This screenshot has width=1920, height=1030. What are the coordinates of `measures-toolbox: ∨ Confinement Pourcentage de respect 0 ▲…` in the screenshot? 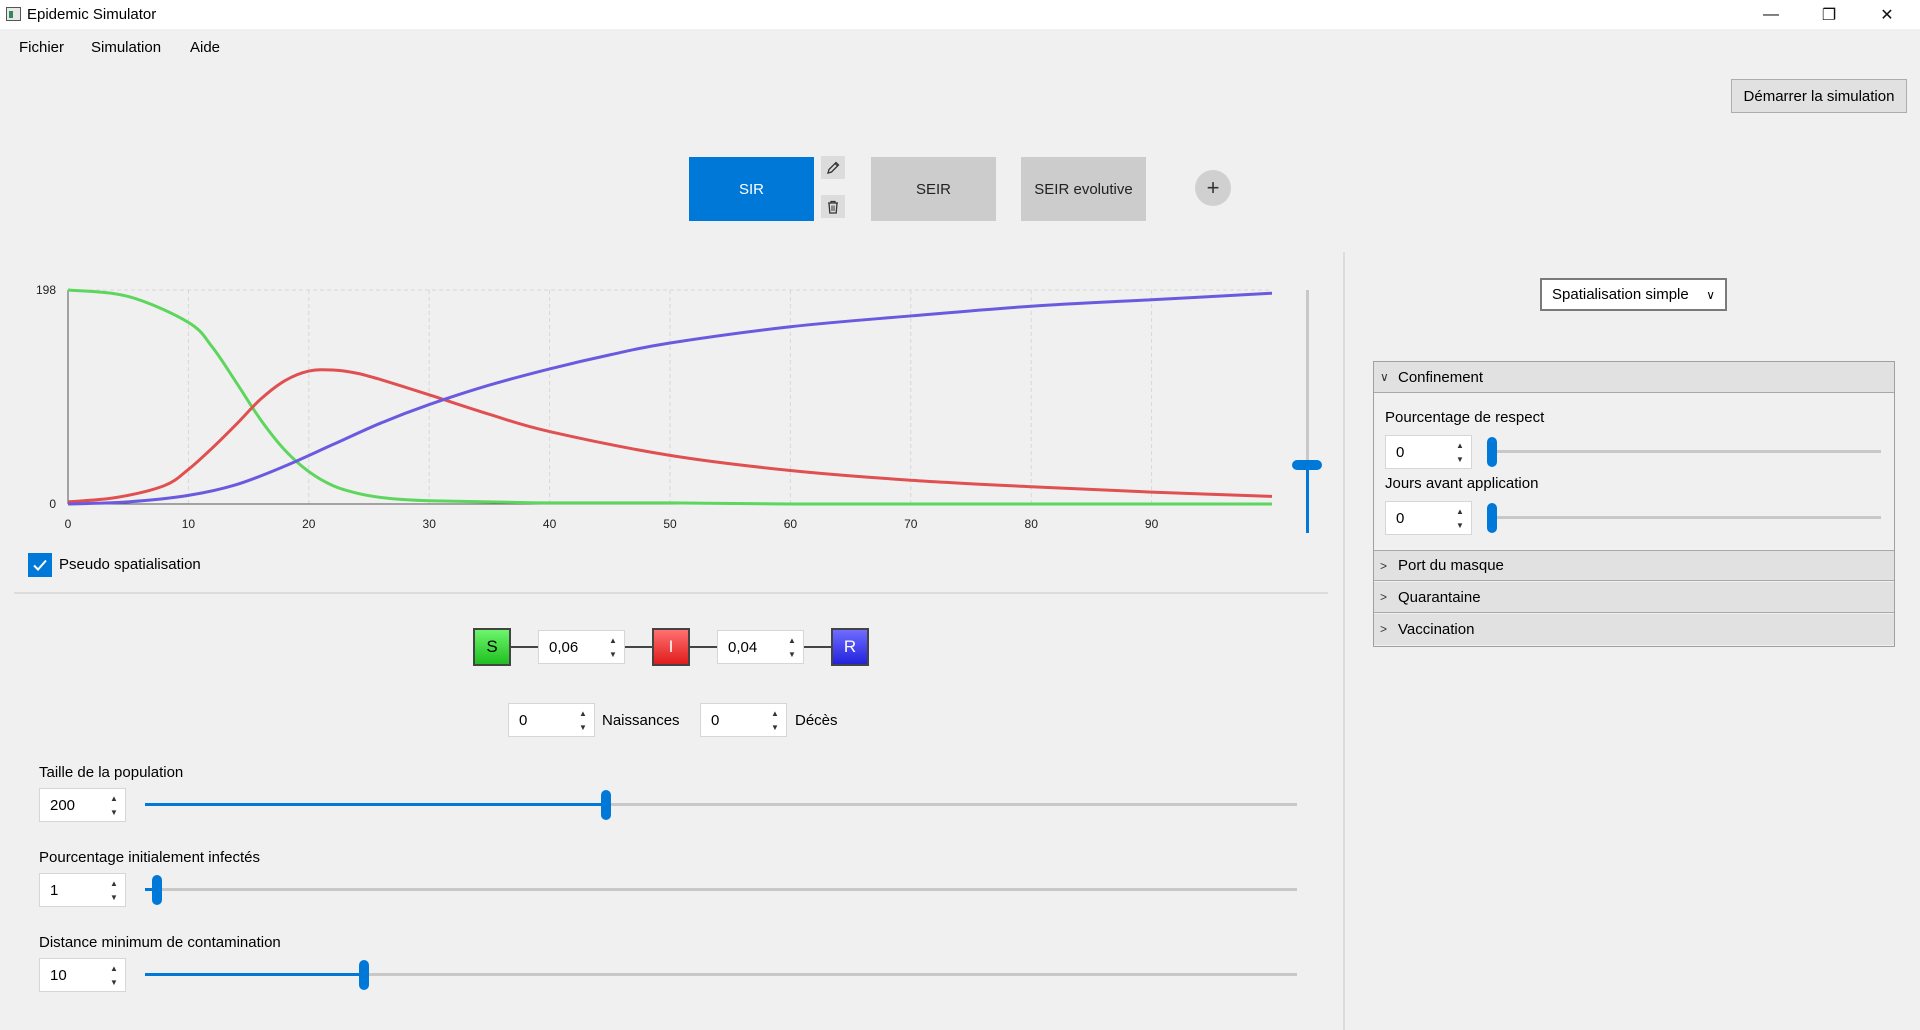 It's located at (1634, 504).